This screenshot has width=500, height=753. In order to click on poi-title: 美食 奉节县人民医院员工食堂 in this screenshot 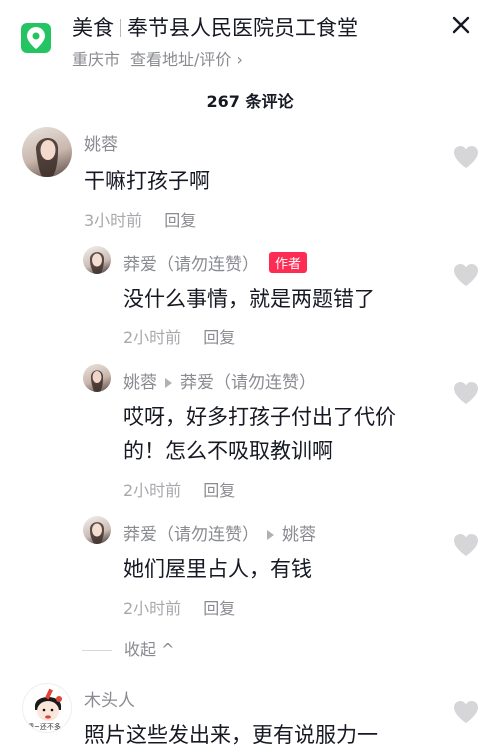, I will do `click(215, 27)`.